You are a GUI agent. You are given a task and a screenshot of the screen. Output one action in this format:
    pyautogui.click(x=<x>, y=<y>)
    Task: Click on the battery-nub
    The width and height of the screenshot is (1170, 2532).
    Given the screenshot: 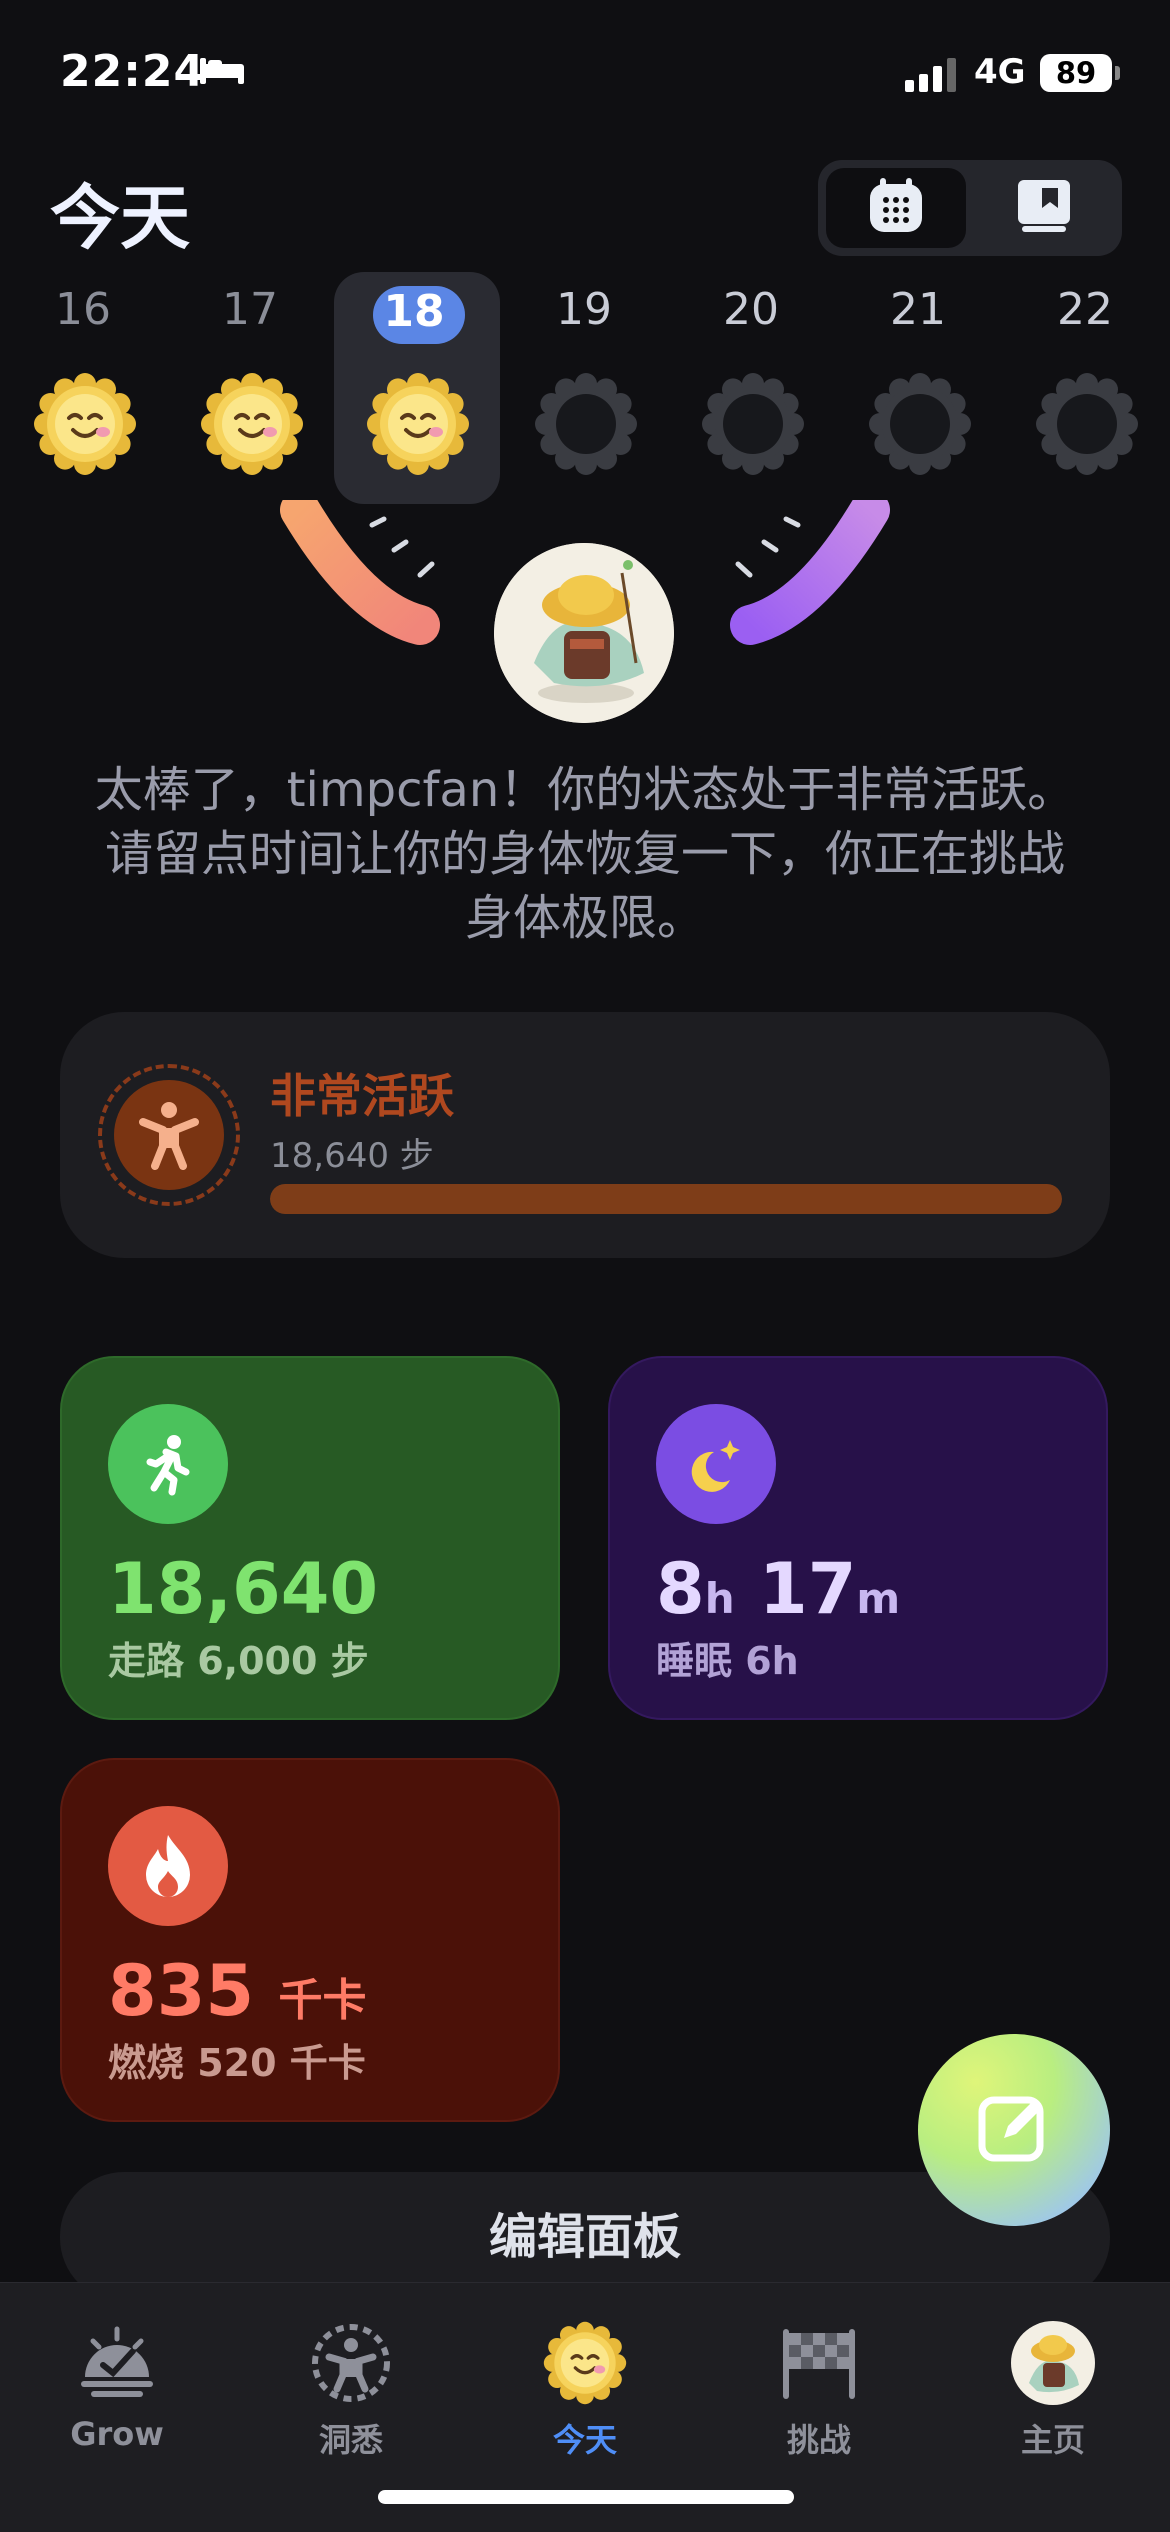 What is the action you would take?
    pyautogui.click(x=1117, y=73)
    